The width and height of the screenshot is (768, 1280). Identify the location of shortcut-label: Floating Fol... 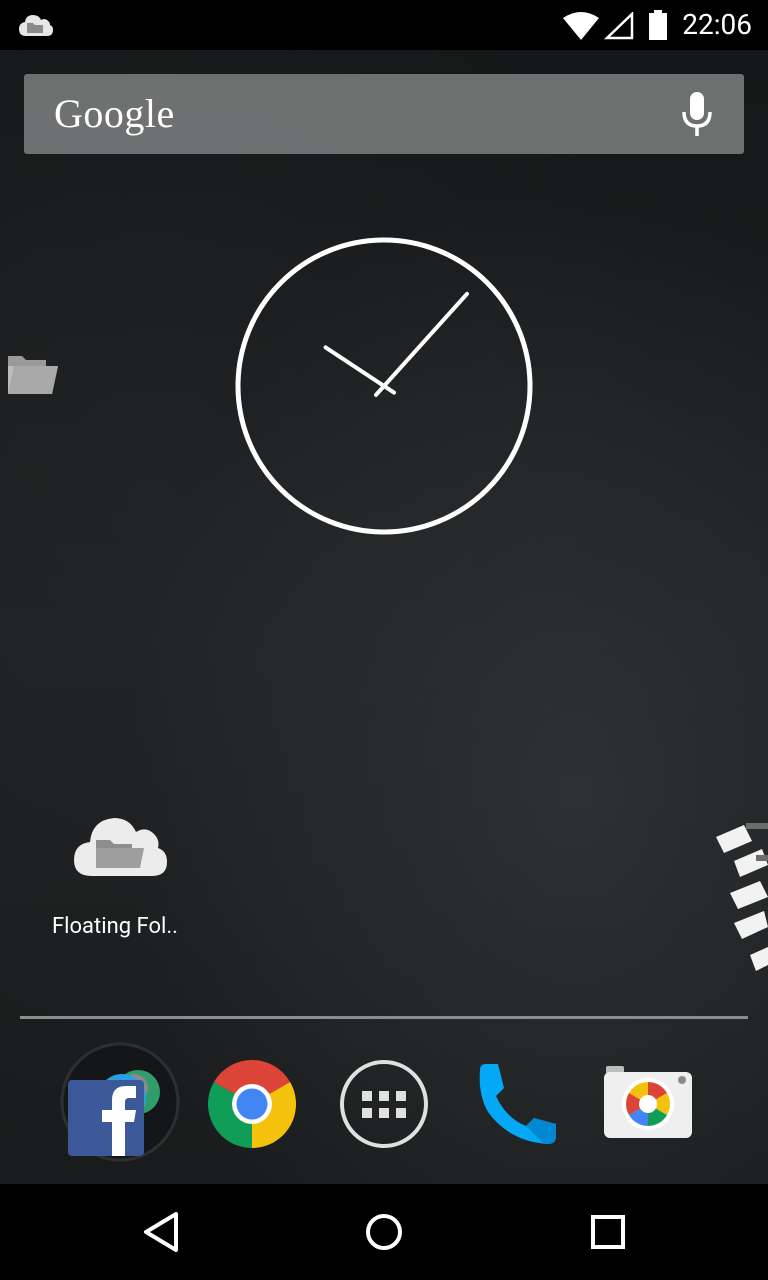
(115, 926).